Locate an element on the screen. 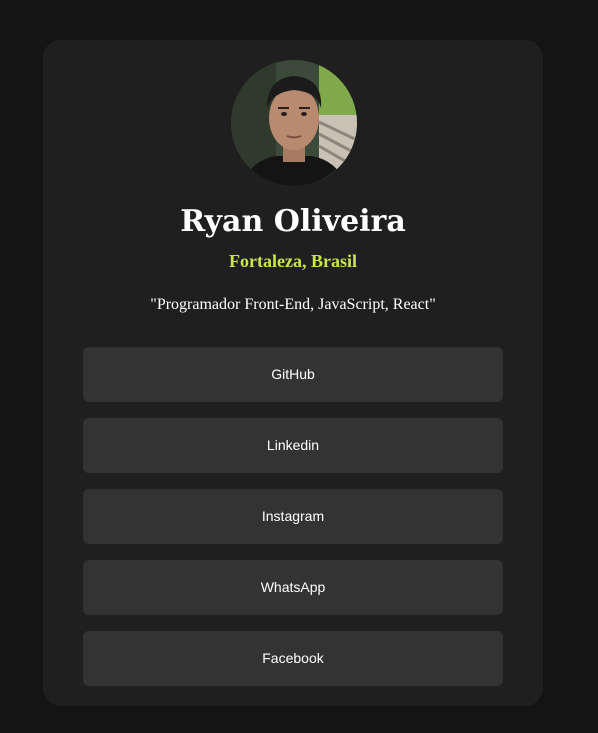 The width and height of the screenshot is (598, 733). avatar is located at coordinates (294, 123).